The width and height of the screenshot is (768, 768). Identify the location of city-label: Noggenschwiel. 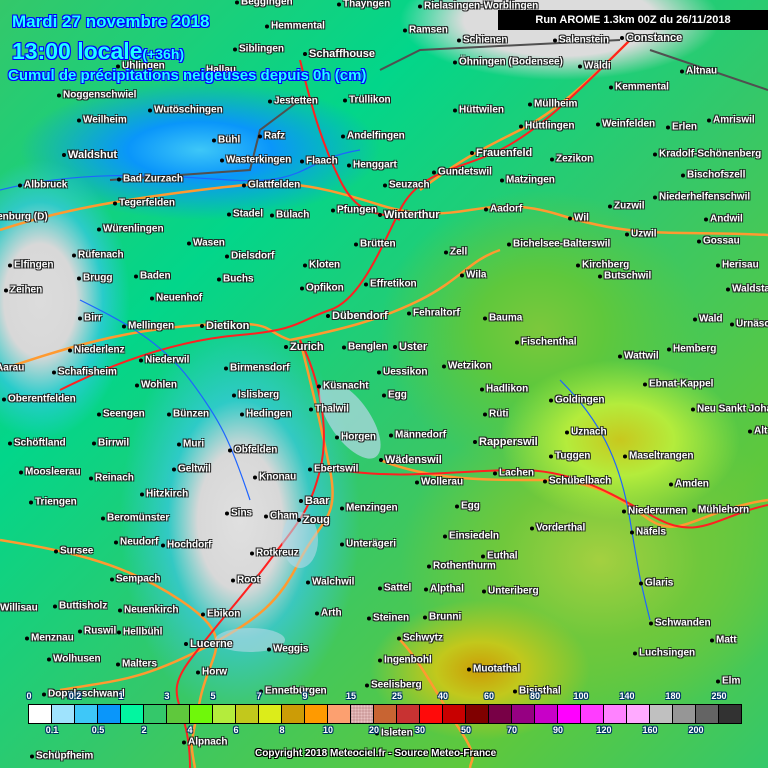
(96, 95).